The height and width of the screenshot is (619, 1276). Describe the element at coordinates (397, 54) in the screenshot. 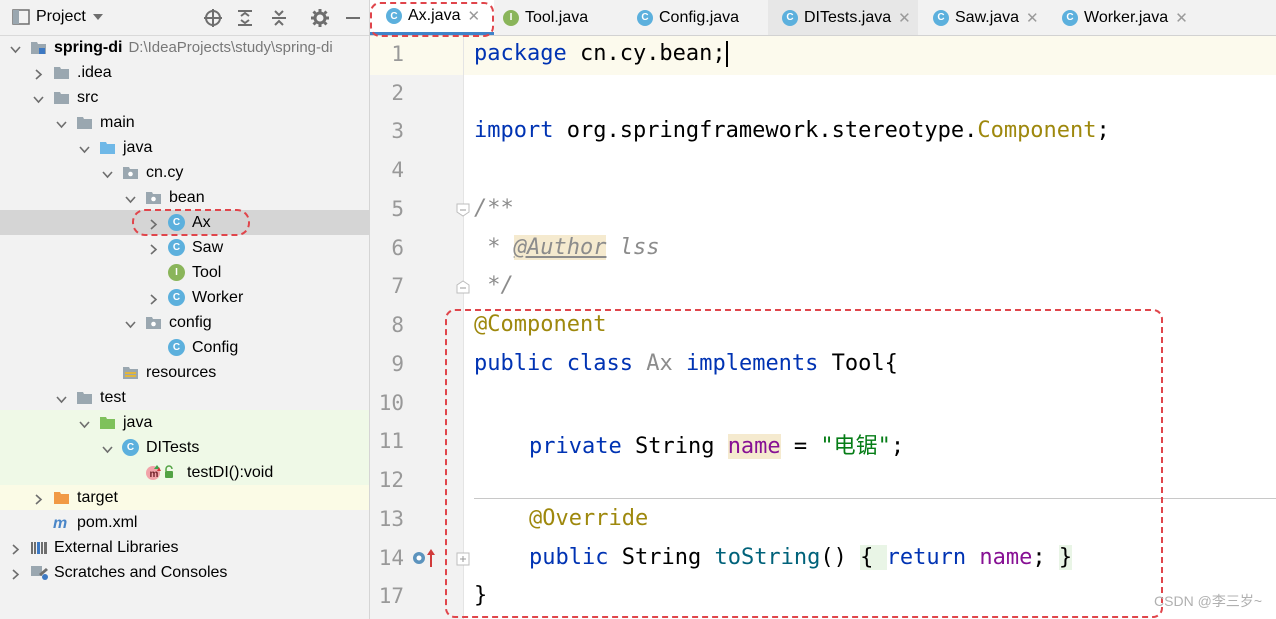

I see `line-number: 1` at that location.